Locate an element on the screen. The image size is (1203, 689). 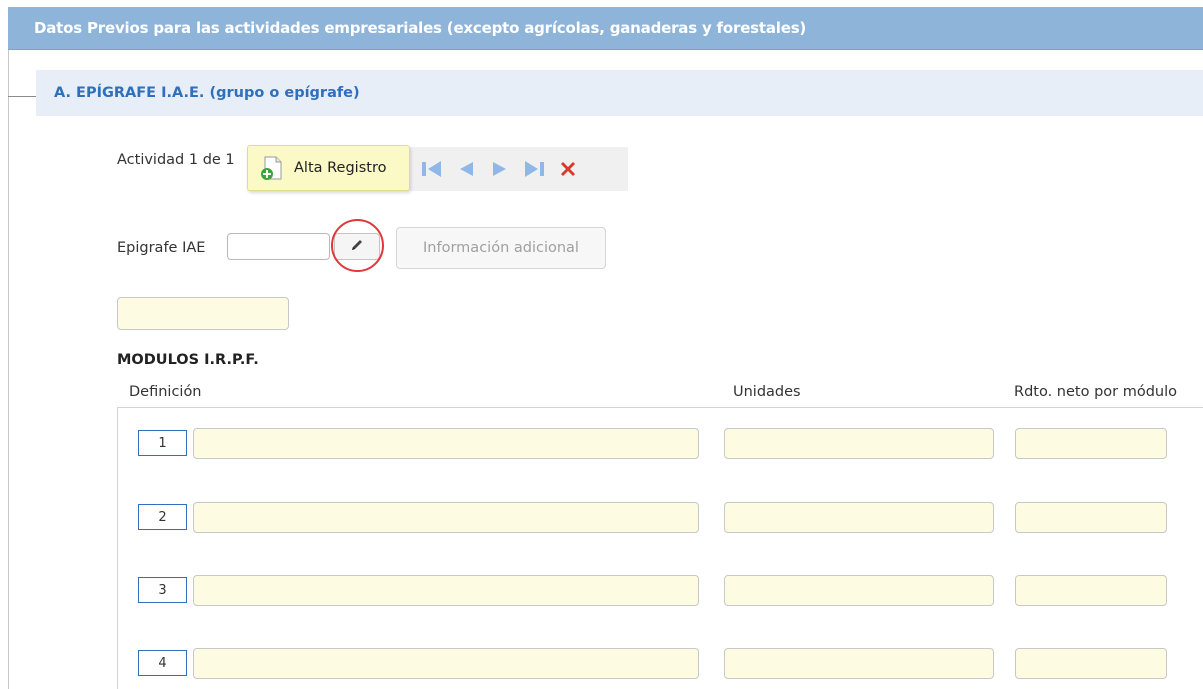
epigrafe-label: Epigrafe IAE is located at coordinates (161, 248).